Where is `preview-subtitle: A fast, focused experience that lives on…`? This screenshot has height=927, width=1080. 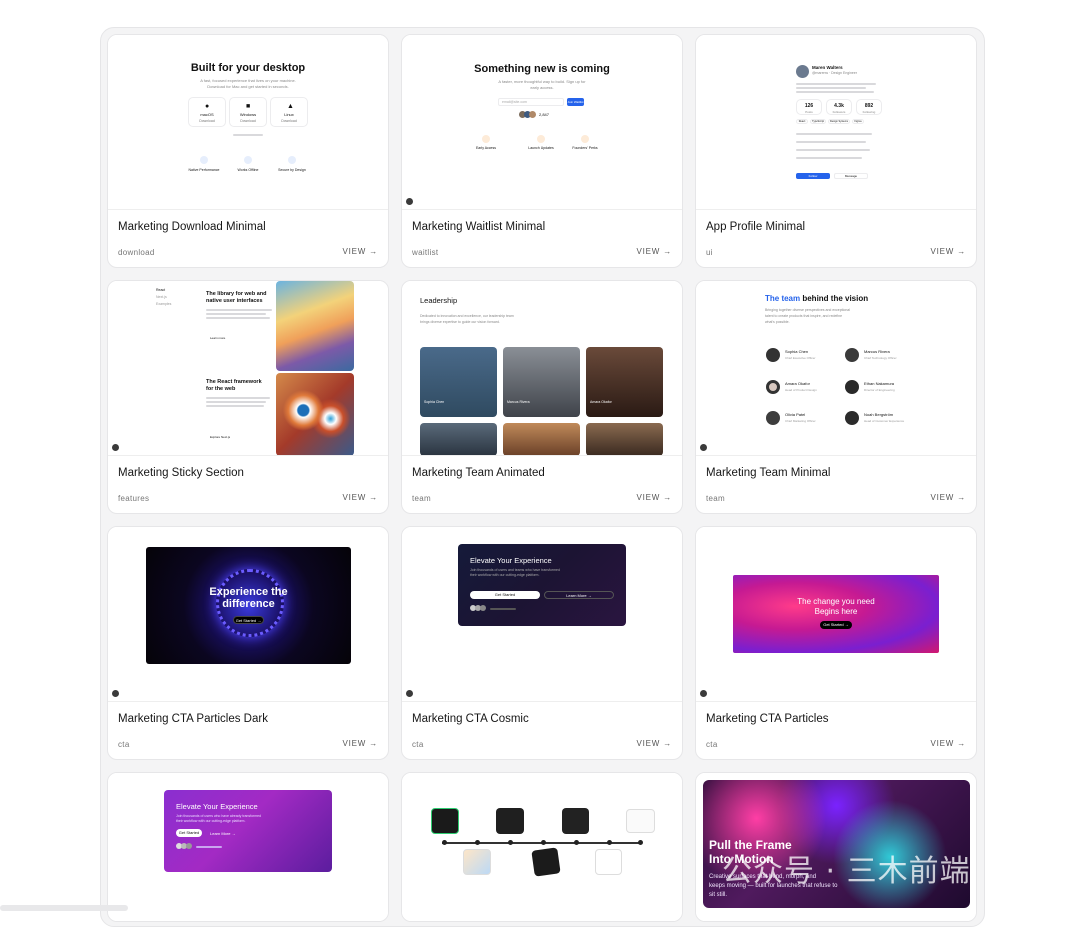 preview-subtitle: A fast, focused experience that lives on… is located at coordinates (248, 80).